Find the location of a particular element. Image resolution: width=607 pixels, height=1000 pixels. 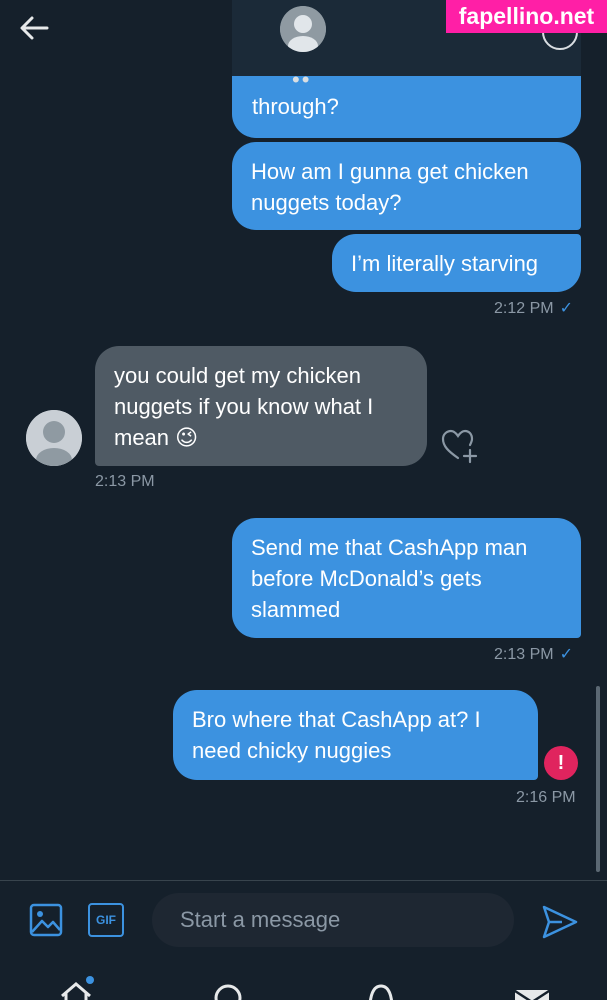

back-button is located at coordinates (34, 28).